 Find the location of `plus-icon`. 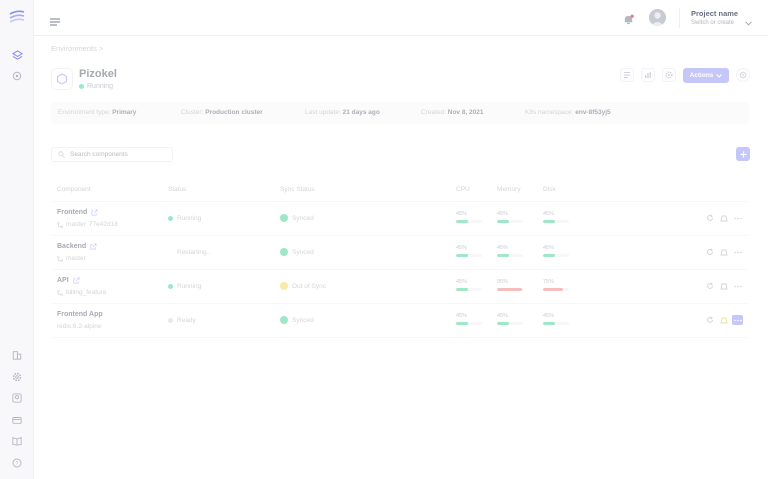

plus-icon is located at coordinates (743, 154).